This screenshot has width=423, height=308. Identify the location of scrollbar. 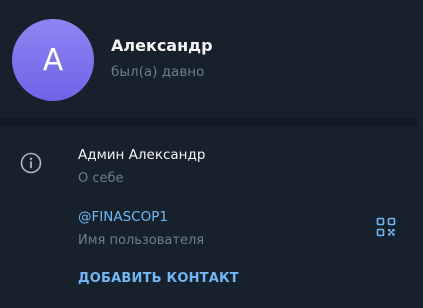
(420, 213).